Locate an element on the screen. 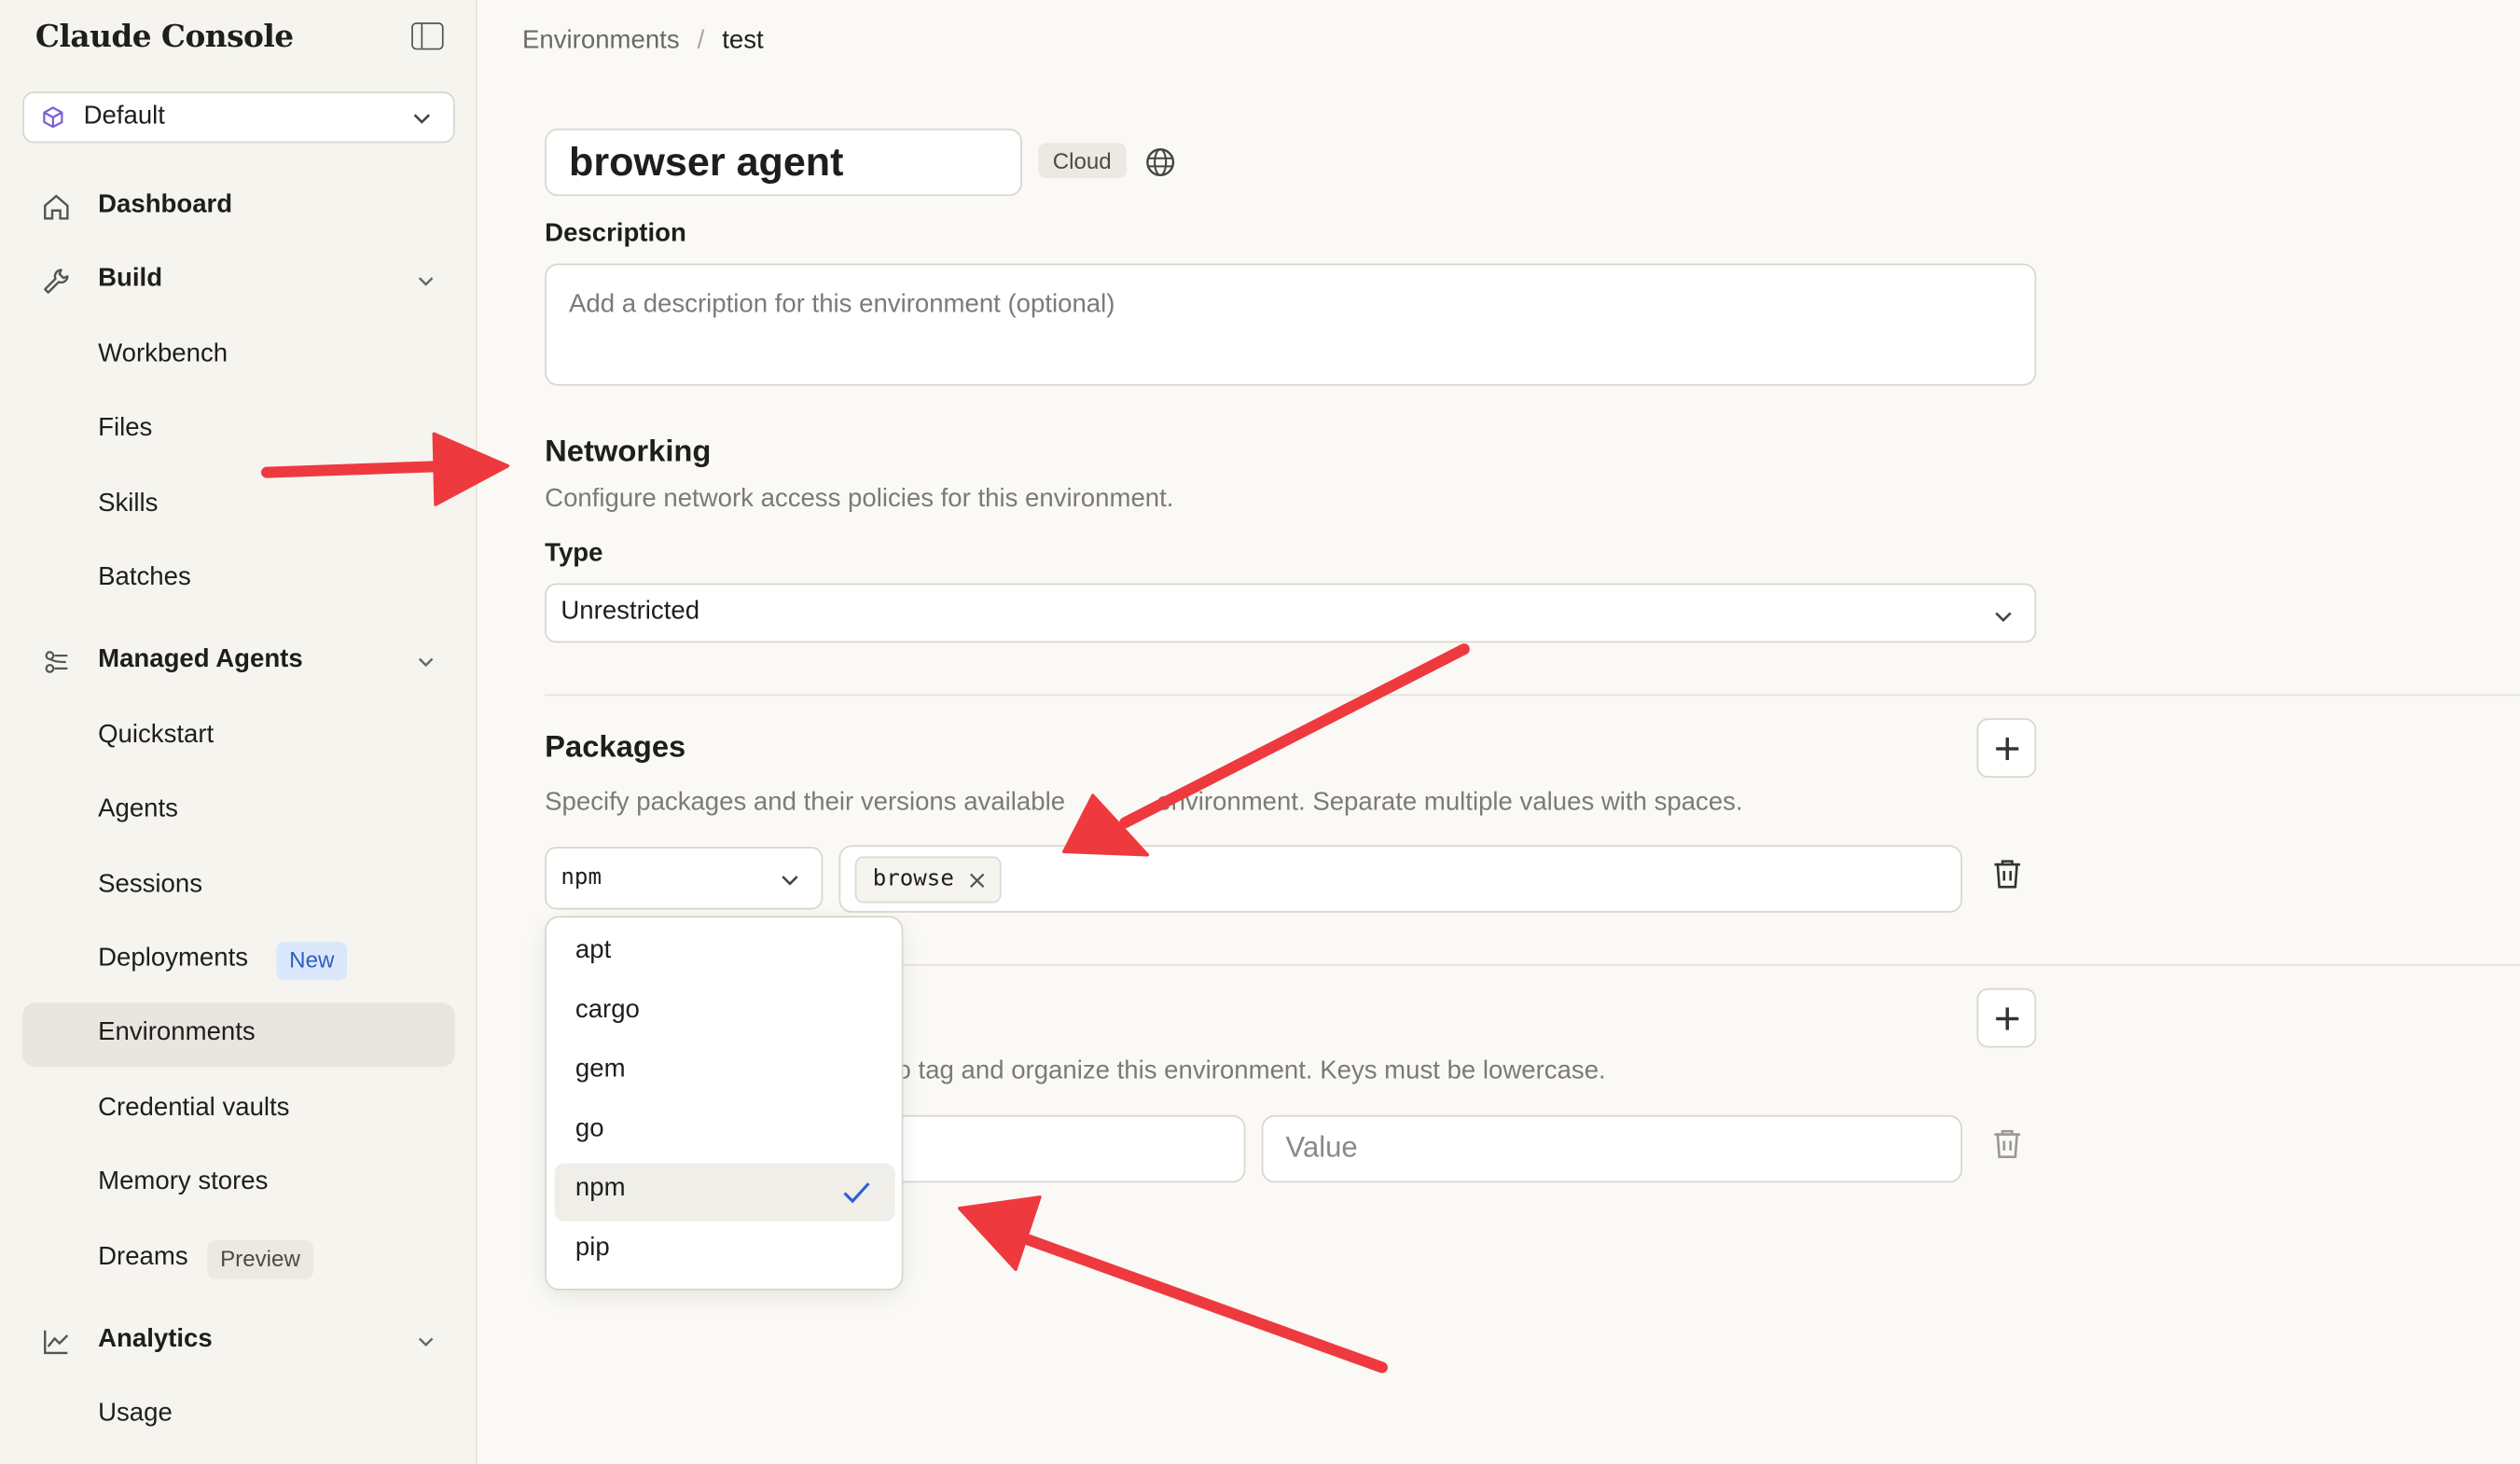  package-manager-select: npm is located at coordinates (684, 878).